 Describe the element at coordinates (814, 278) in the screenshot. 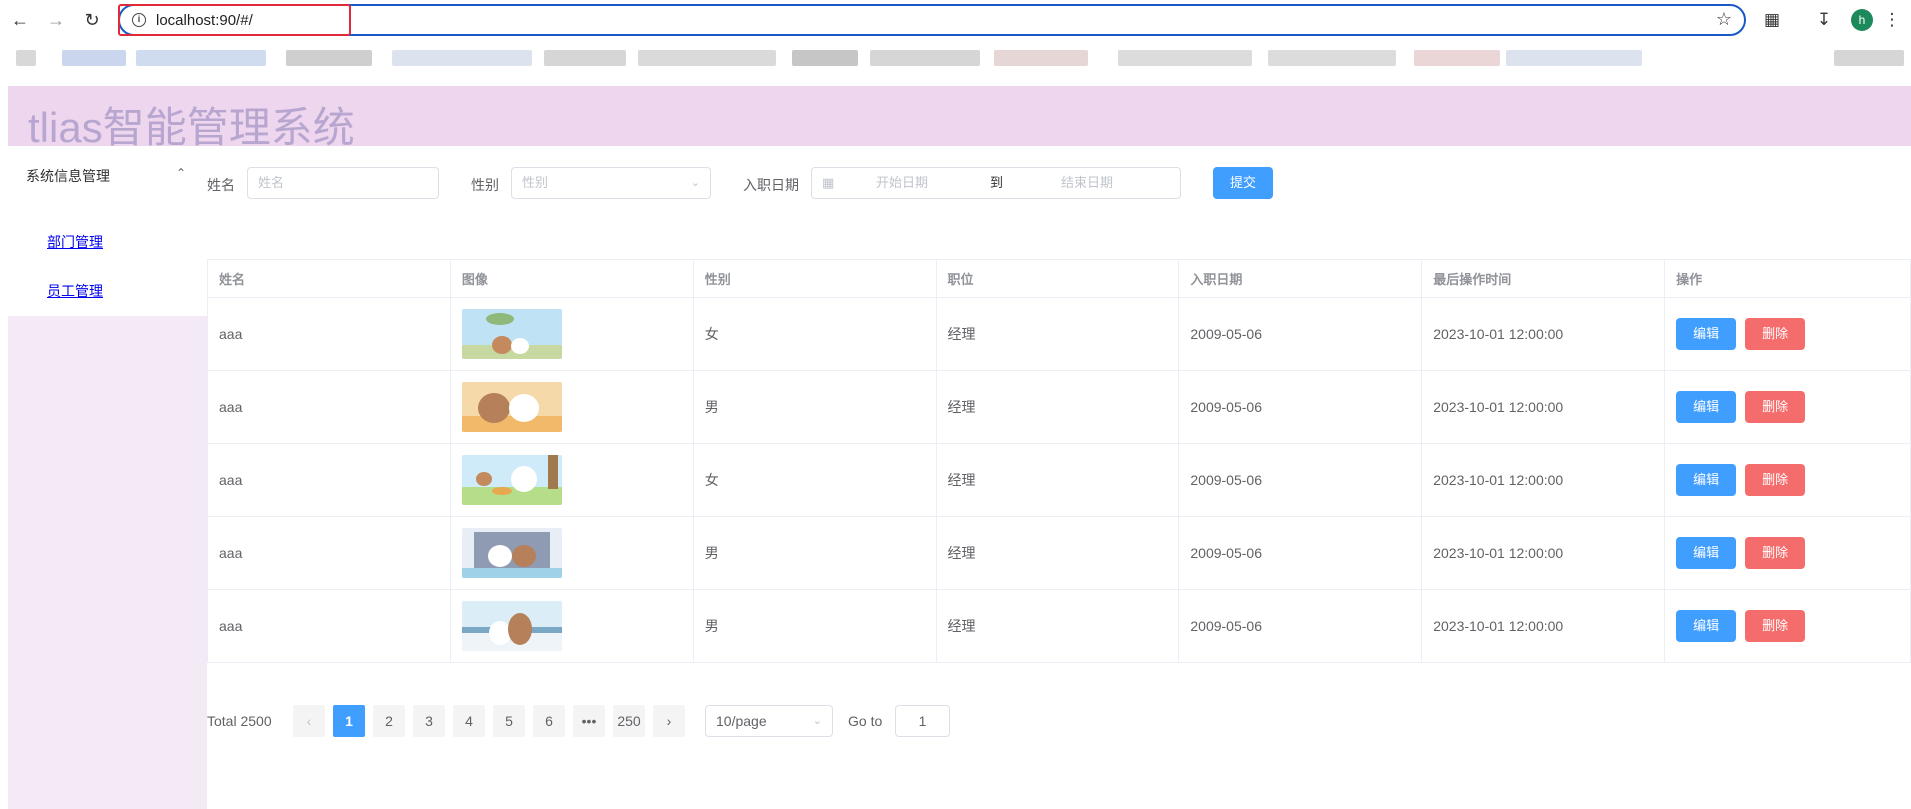

I see `column-header-gender: 性别` at that location.